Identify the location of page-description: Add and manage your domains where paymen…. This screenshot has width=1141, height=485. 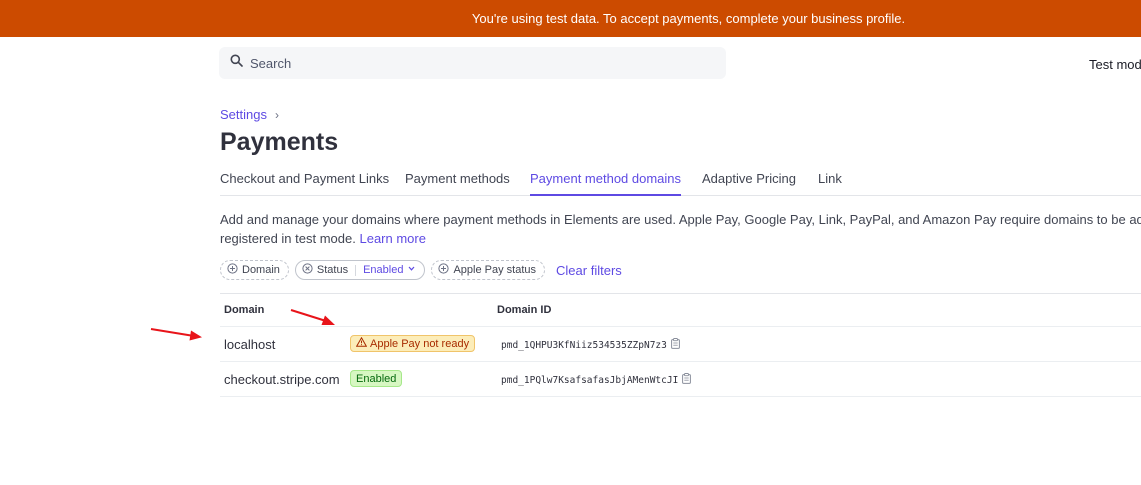
(680, 229).